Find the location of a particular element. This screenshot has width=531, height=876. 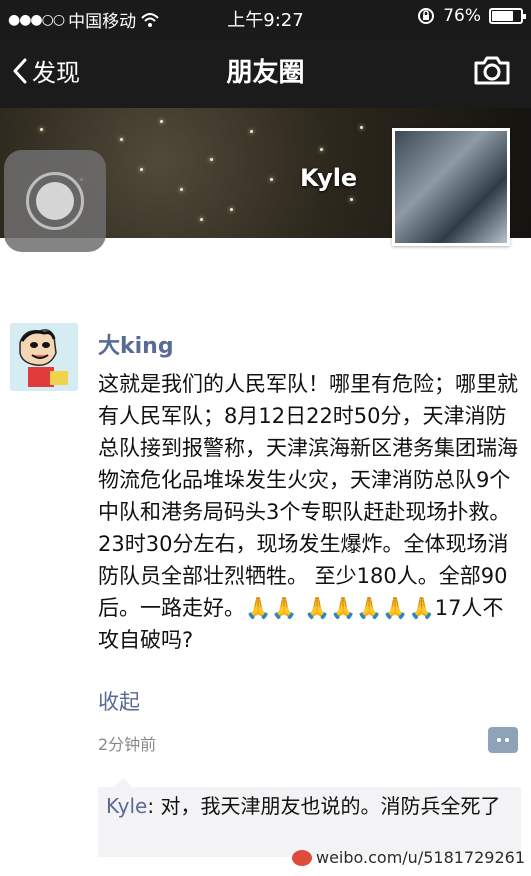

rotation-lock-icon is located at coordinates (426, 16).